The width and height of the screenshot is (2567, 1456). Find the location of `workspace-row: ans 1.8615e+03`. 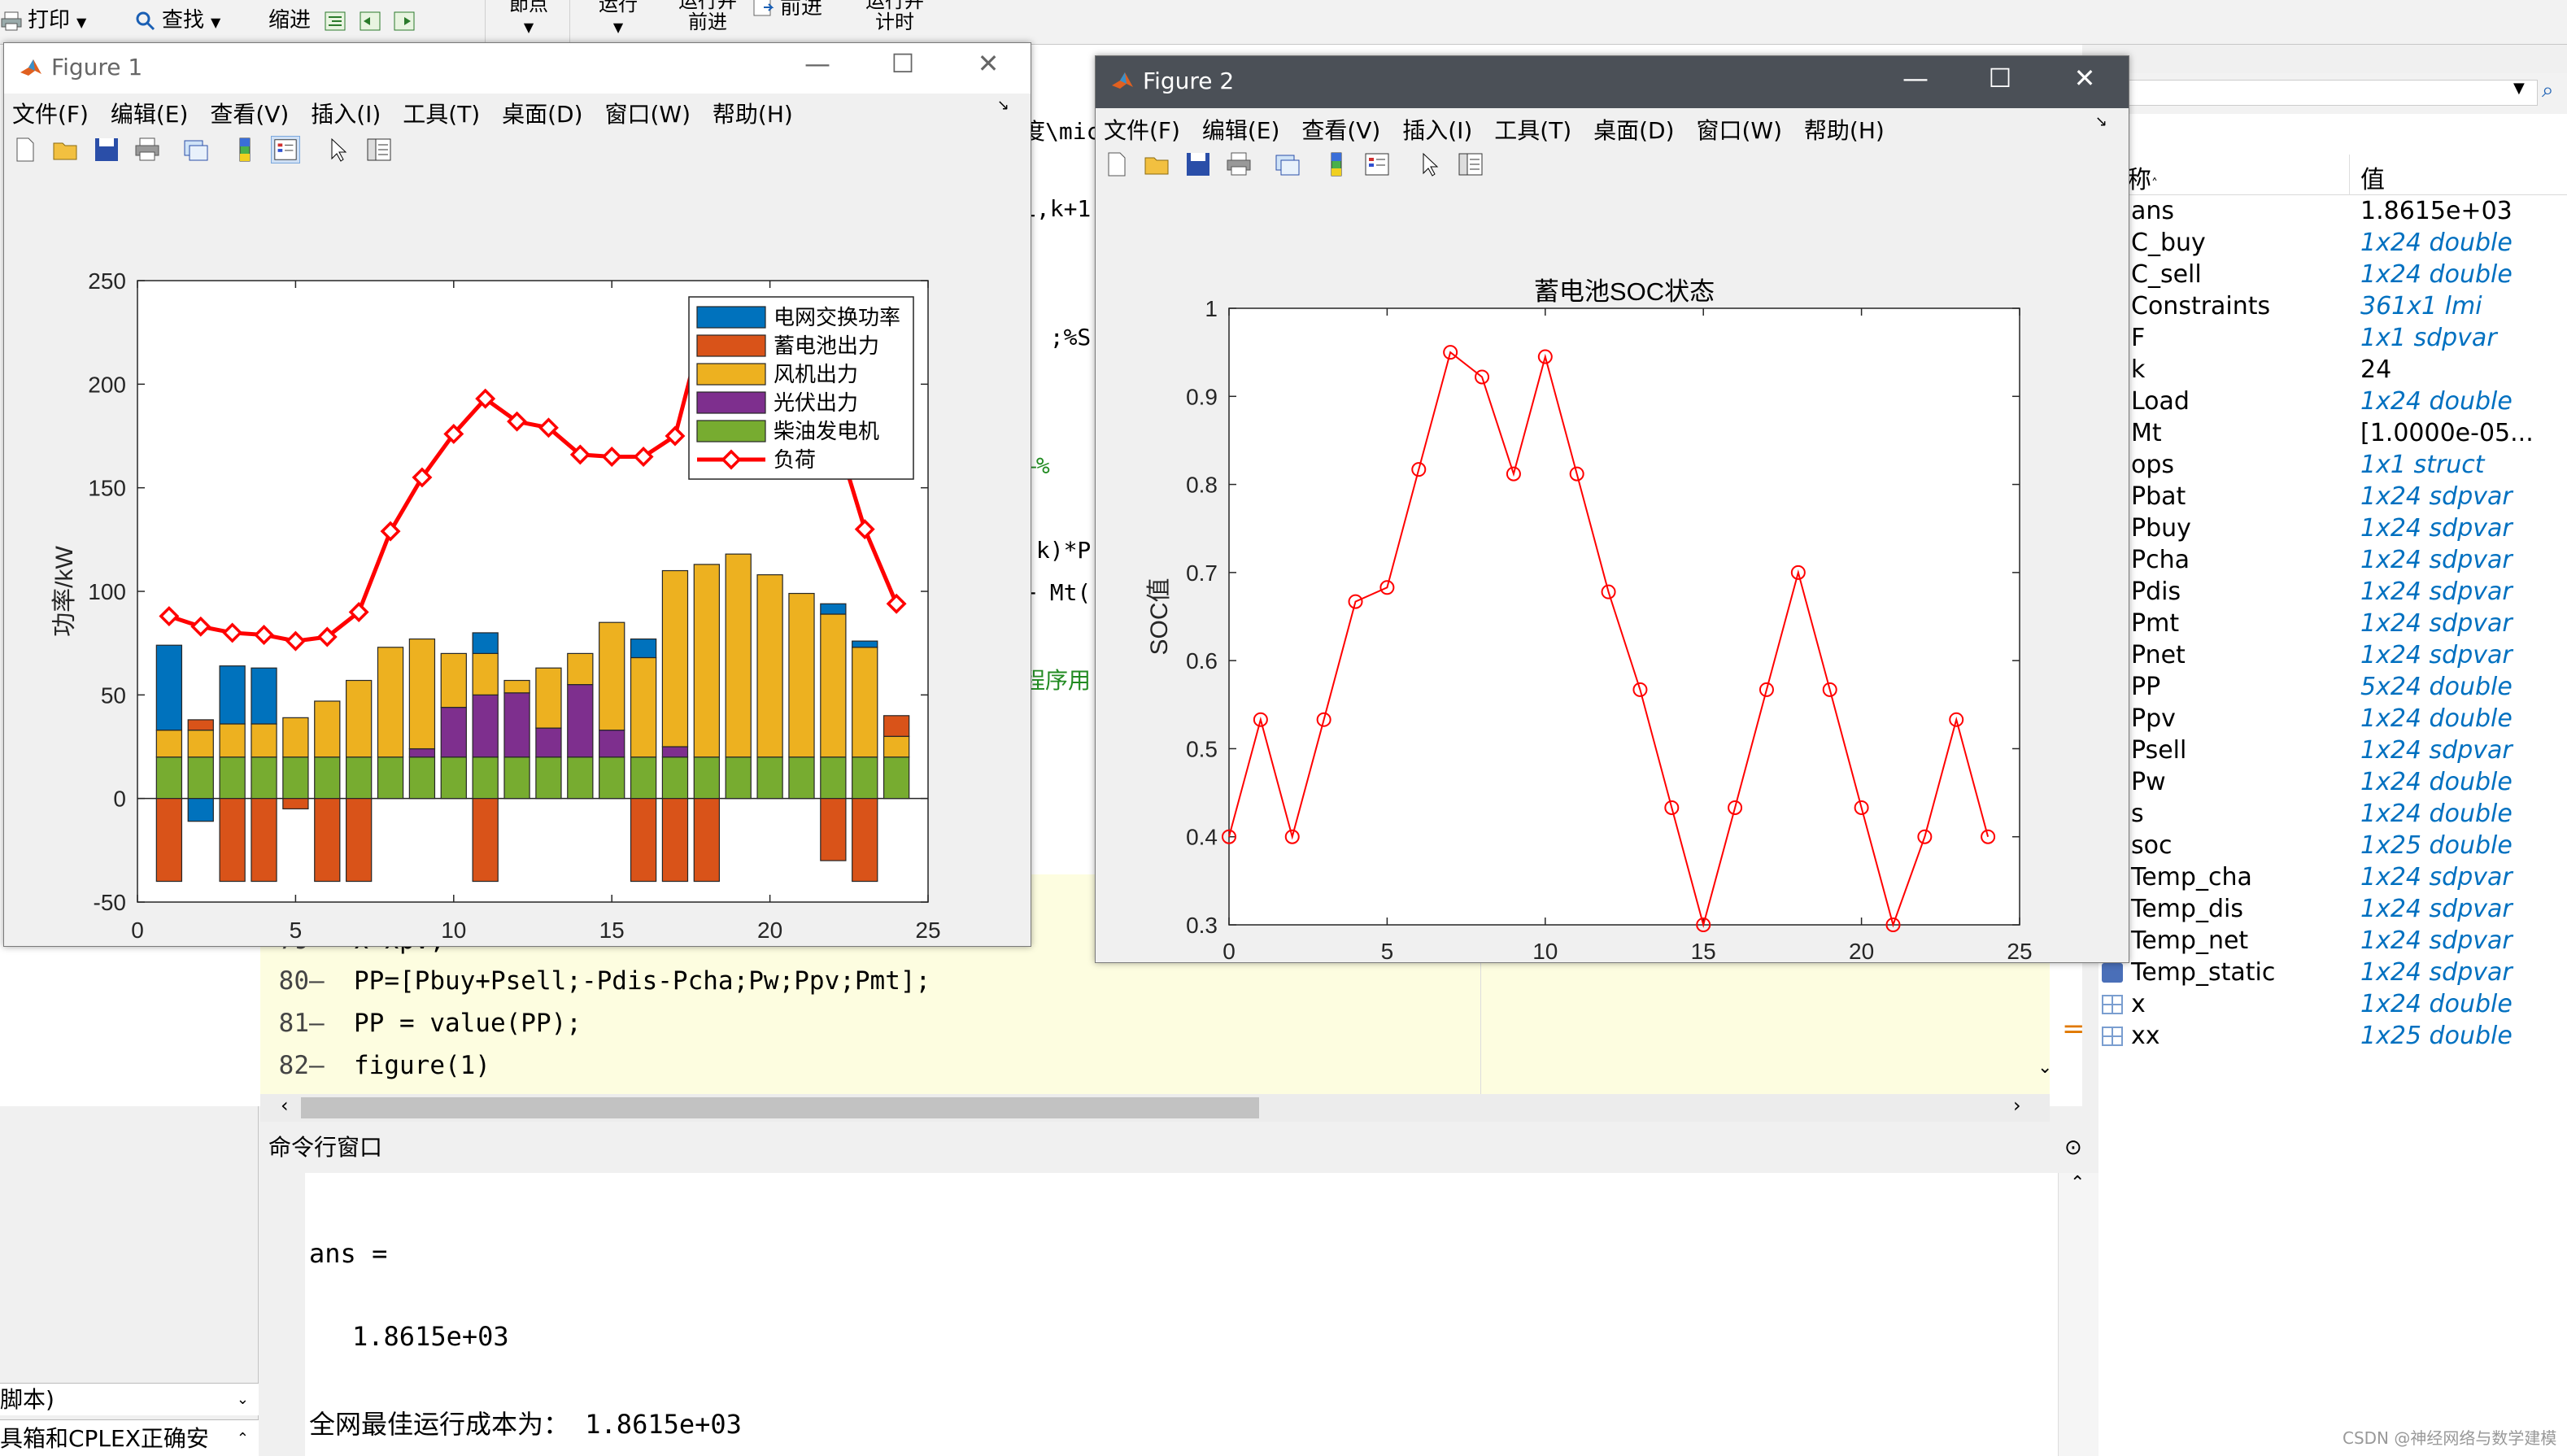

workspace-row: ans 1.8615e+03 is located at coordinates (2332, 211).